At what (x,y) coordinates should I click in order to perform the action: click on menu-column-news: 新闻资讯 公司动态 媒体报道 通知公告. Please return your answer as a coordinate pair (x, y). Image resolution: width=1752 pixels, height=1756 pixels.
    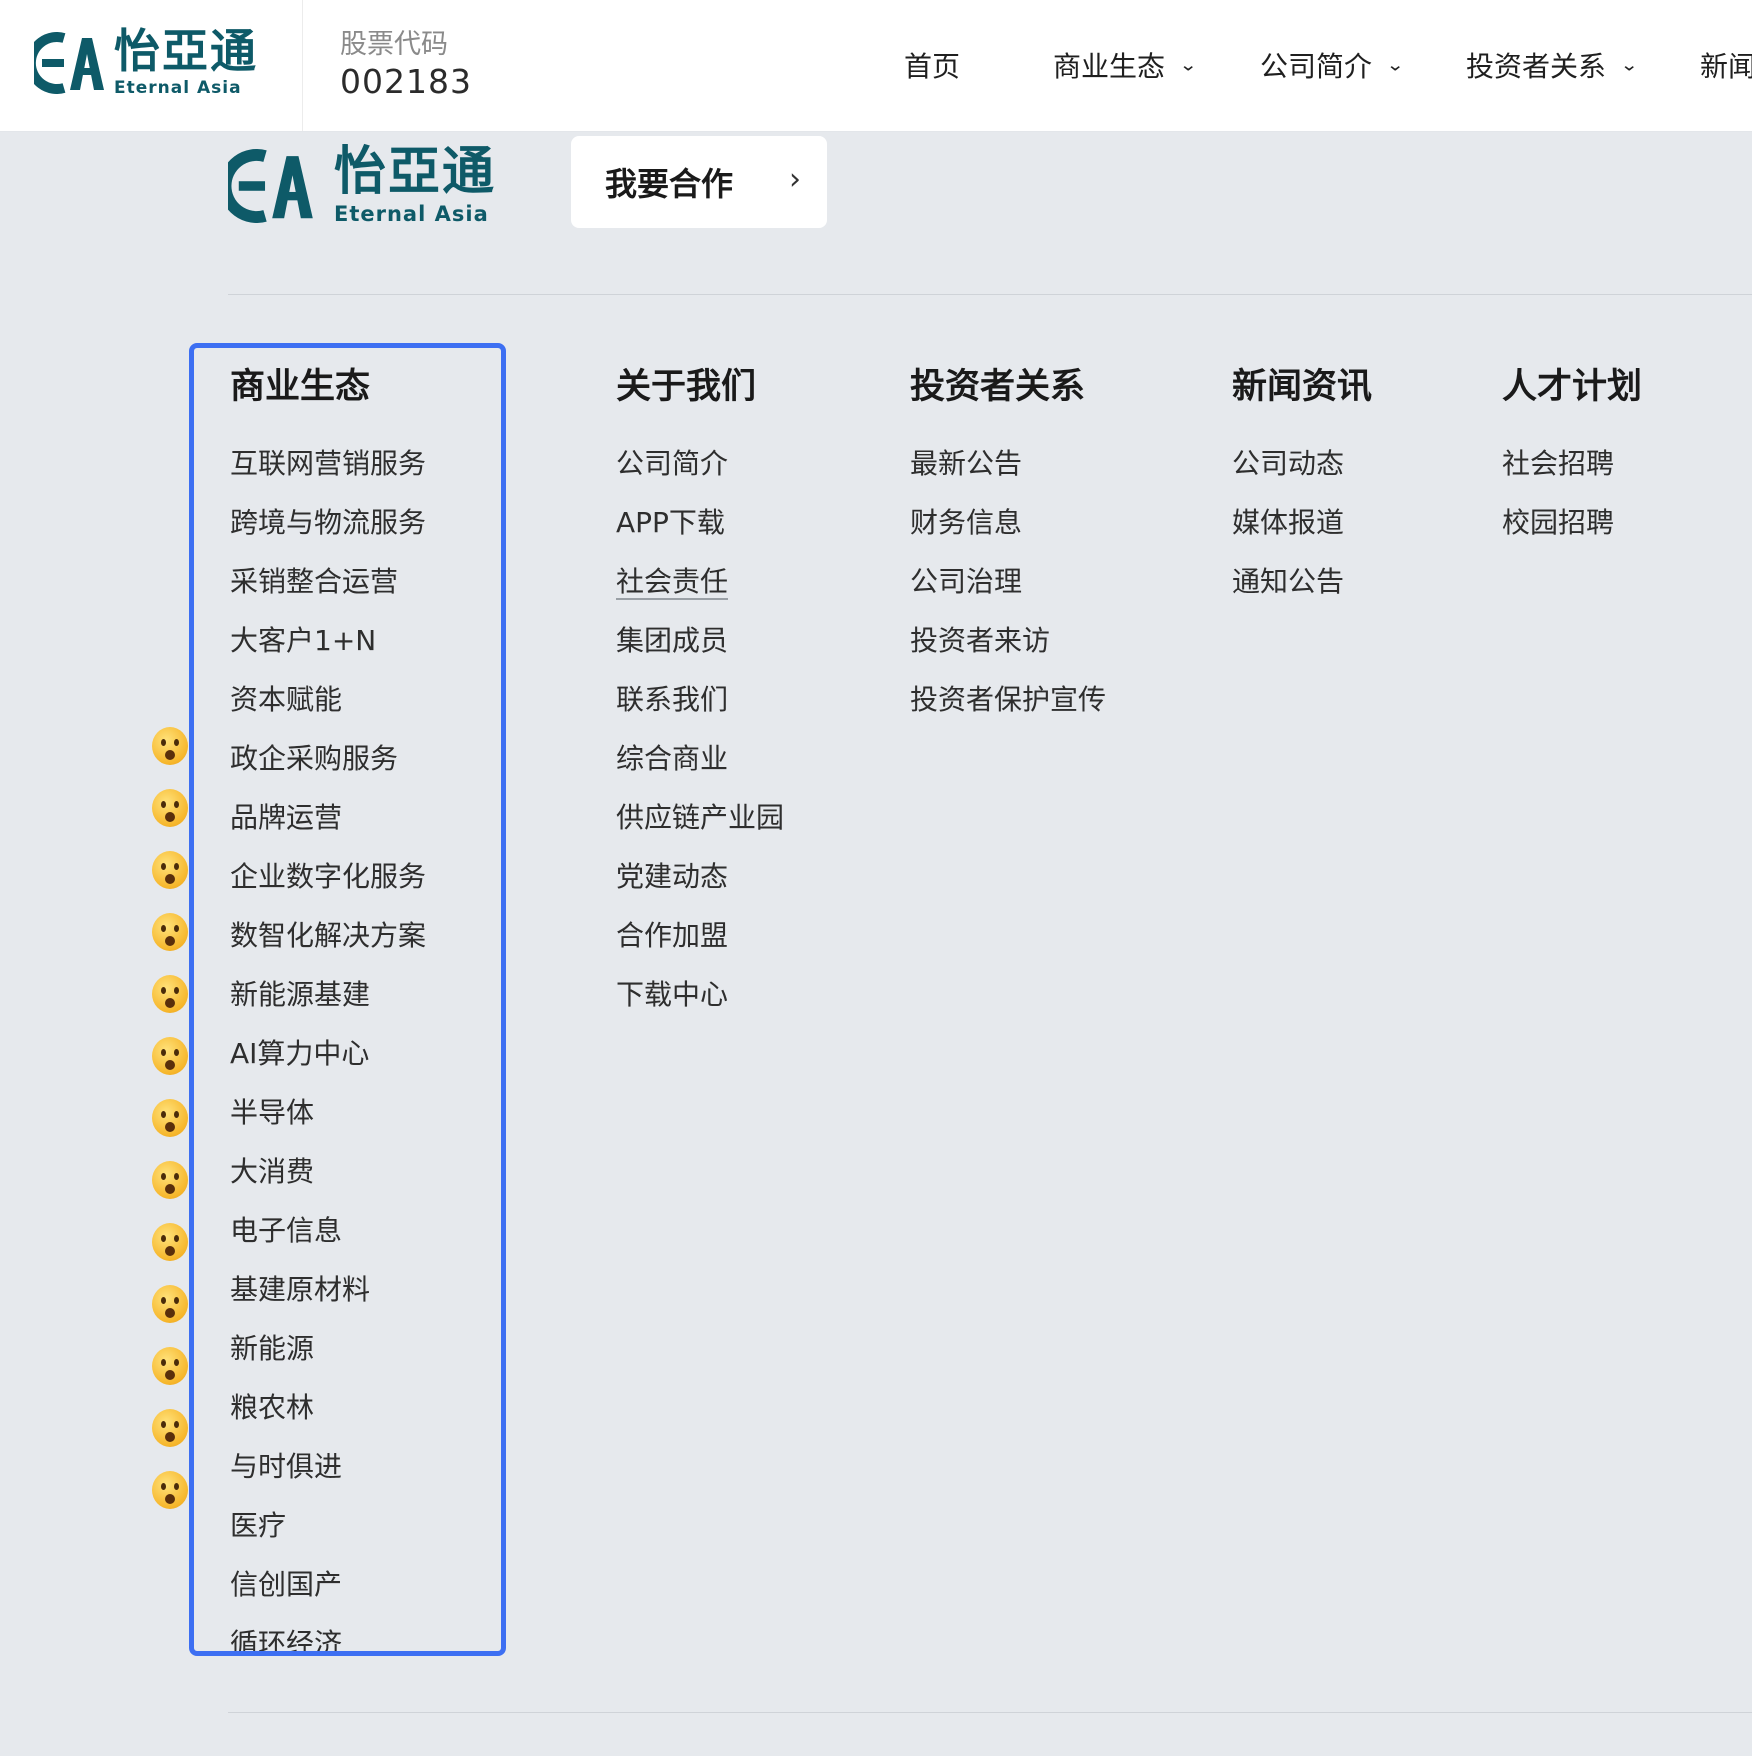
    Looking at the image, I should click on (1302, 491).